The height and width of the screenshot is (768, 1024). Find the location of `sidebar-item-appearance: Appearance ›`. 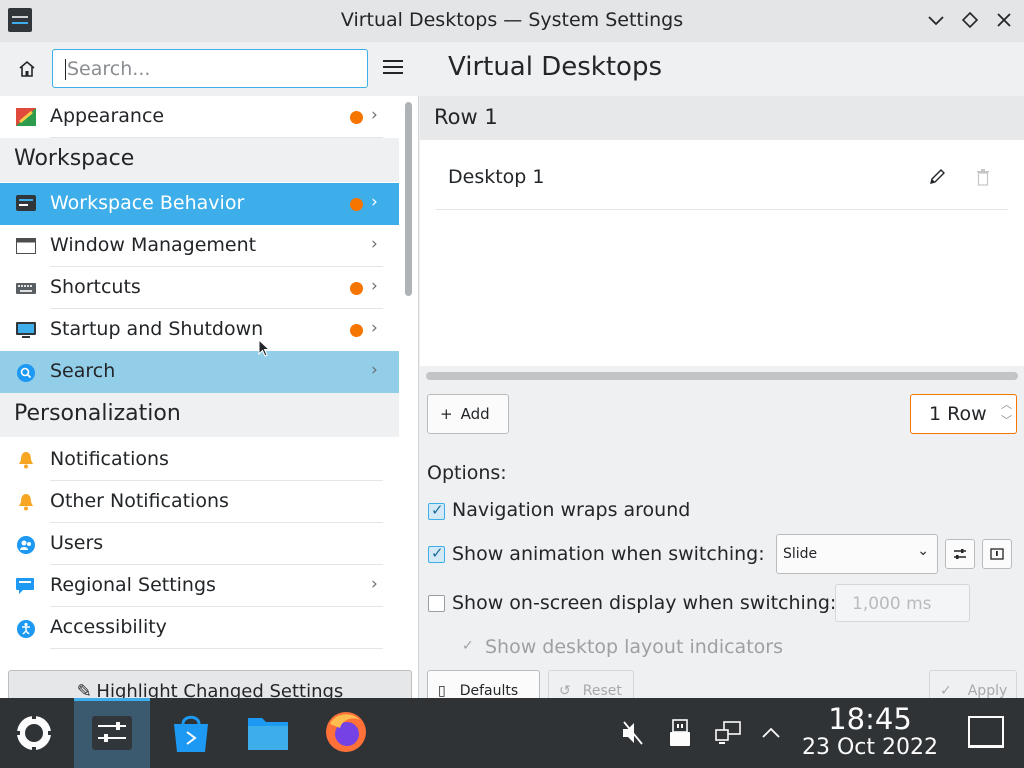

sidebar-item-appearance: Appearance › is located at coordinates (199, 117).